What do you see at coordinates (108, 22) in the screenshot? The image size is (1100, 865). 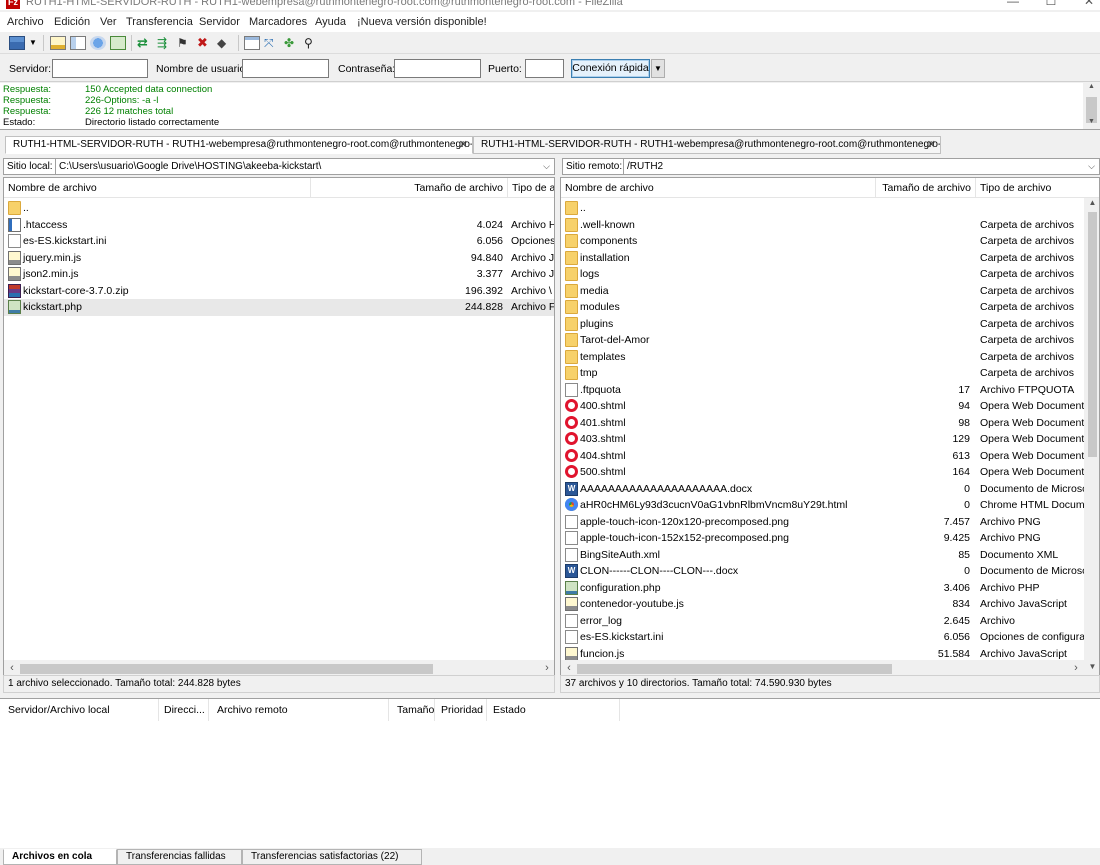 I see `menu-ver: Ver` at bounding box center [108, 22].